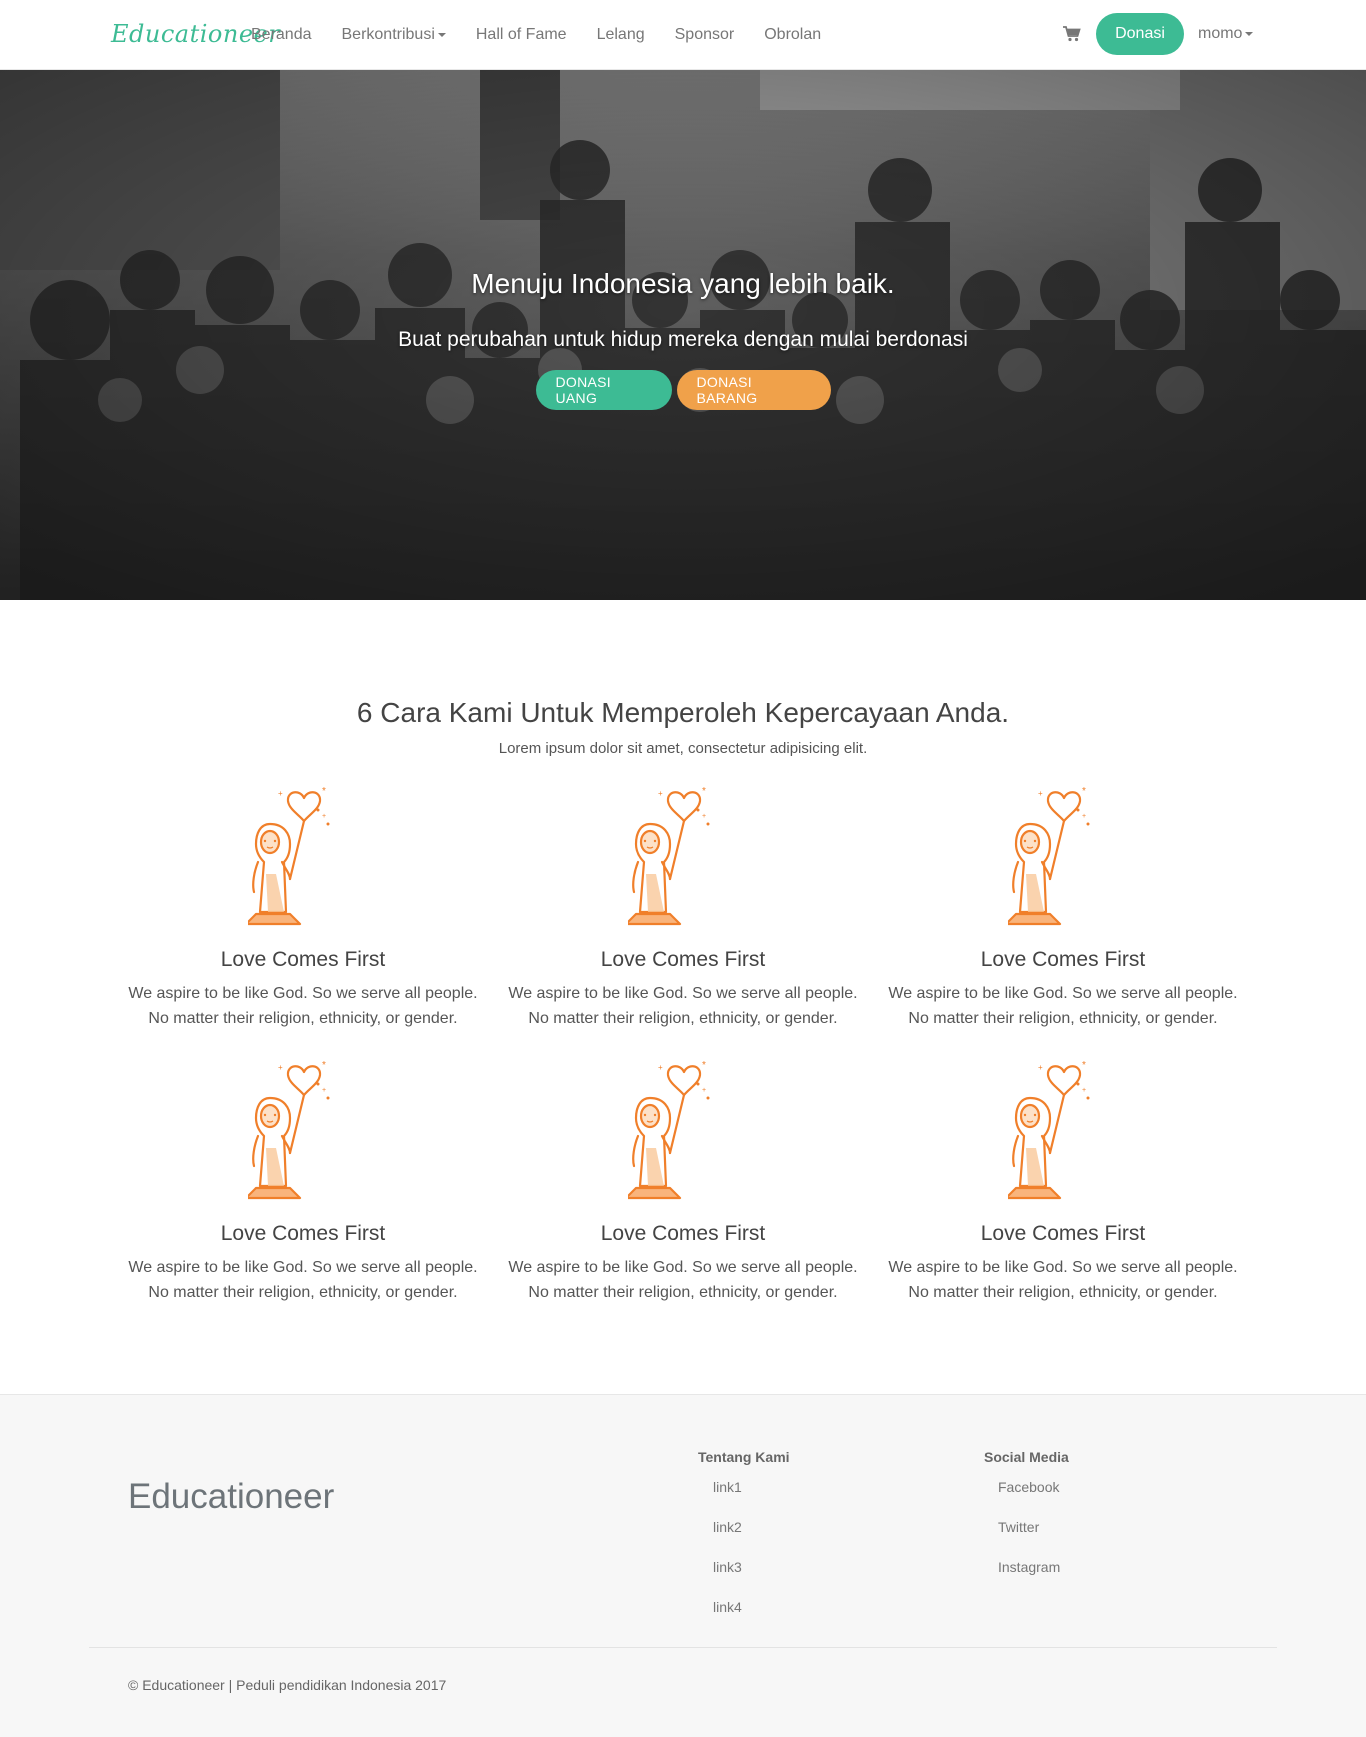 The width and height of the screenshot is (1366, 1737). Describe the element at coordinates (744, 1457) in the screenshot. I see `footer-about-title: Tentang Kami` at that location.